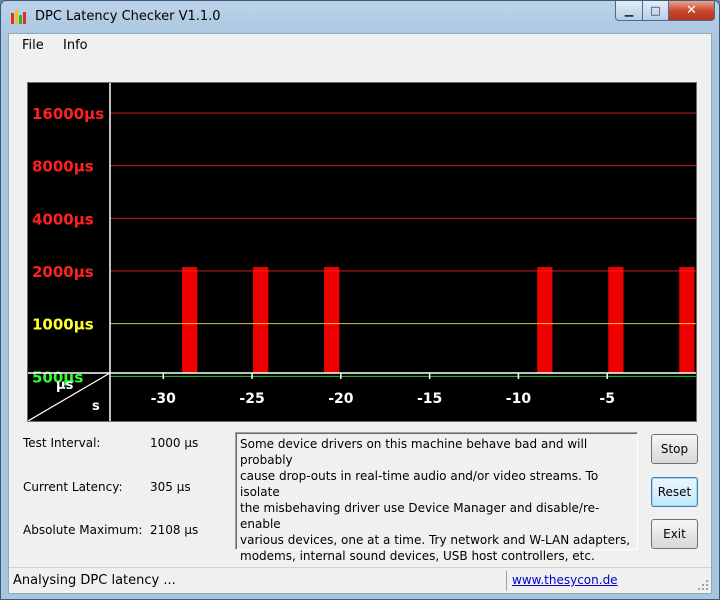 The height and width of the screenshot is (600, 720). Describe the element at coordinates (692, 11) in the screenshot. I see `close-button: ✕` at that location.